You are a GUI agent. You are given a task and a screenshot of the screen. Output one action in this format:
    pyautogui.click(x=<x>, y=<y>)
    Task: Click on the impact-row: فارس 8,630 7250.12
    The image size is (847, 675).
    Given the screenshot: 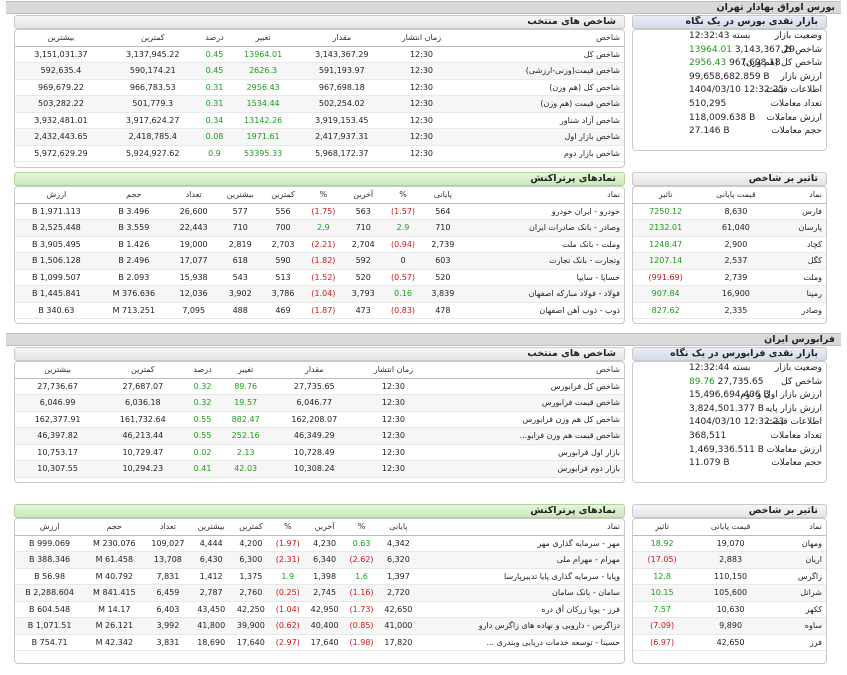 What is the action you would take?
    pyautogui.click(x=729, y=211)
    